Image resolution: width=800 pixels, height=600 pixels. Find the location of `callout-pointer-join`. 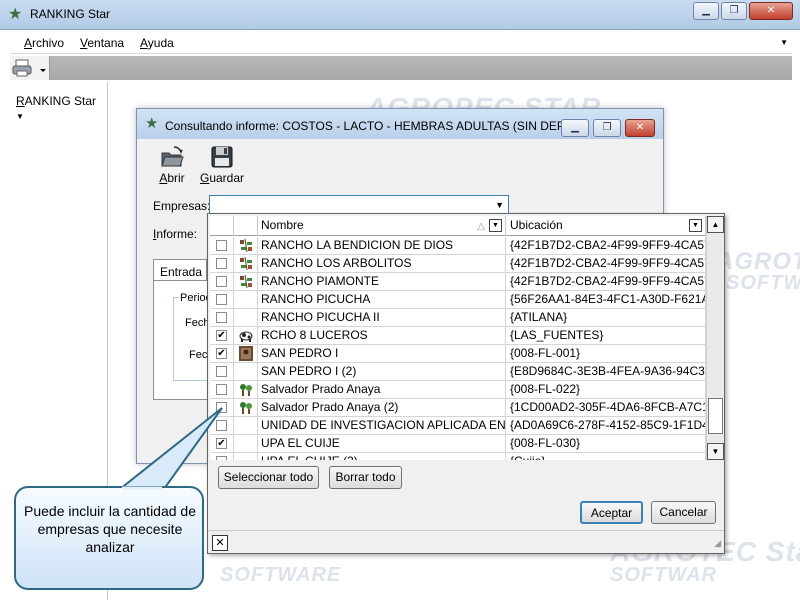

callout-pointer-join is located at coordinates (142, 488).